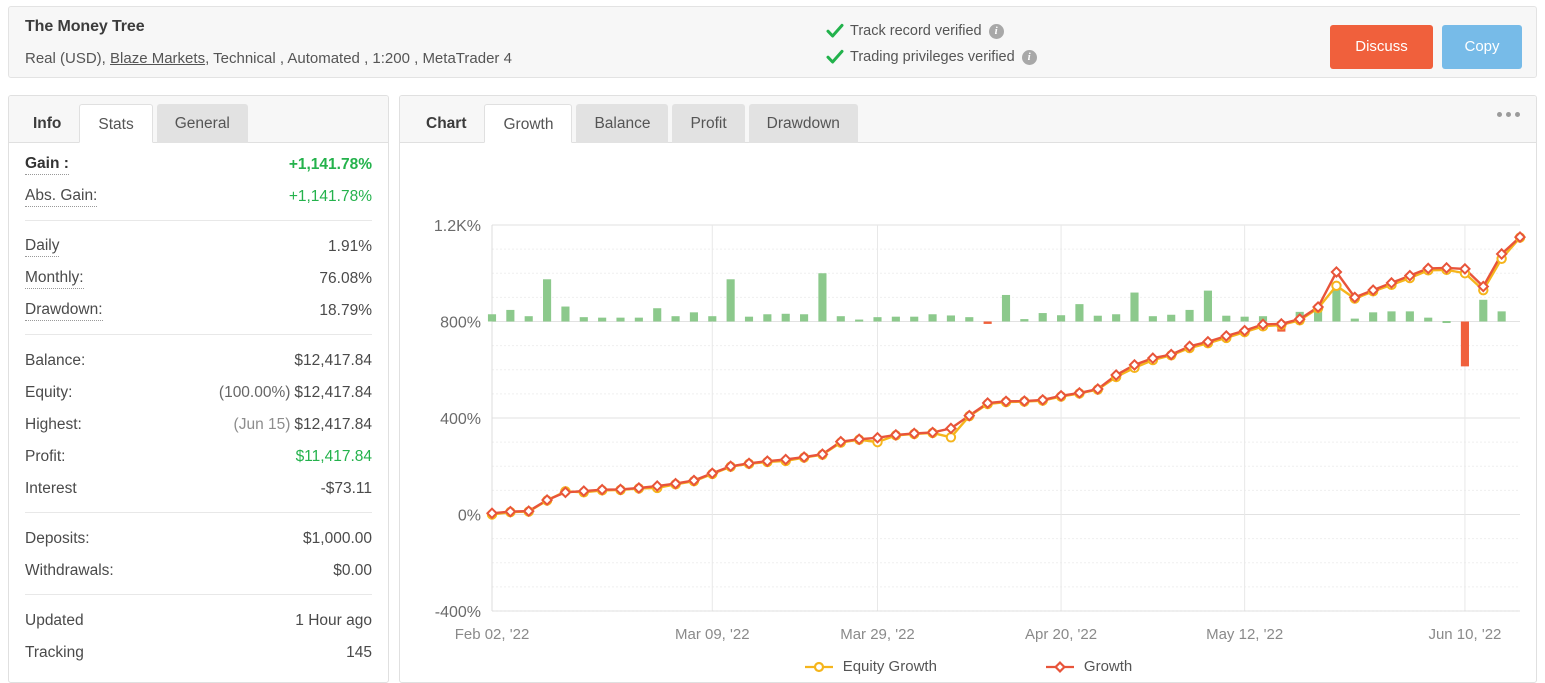 This screenshot has height=683, width=1545. What do you see at coordinates (47, 165) in the screenshot?
I see `stat-label: Gain :` at bounding box center [47, 165].